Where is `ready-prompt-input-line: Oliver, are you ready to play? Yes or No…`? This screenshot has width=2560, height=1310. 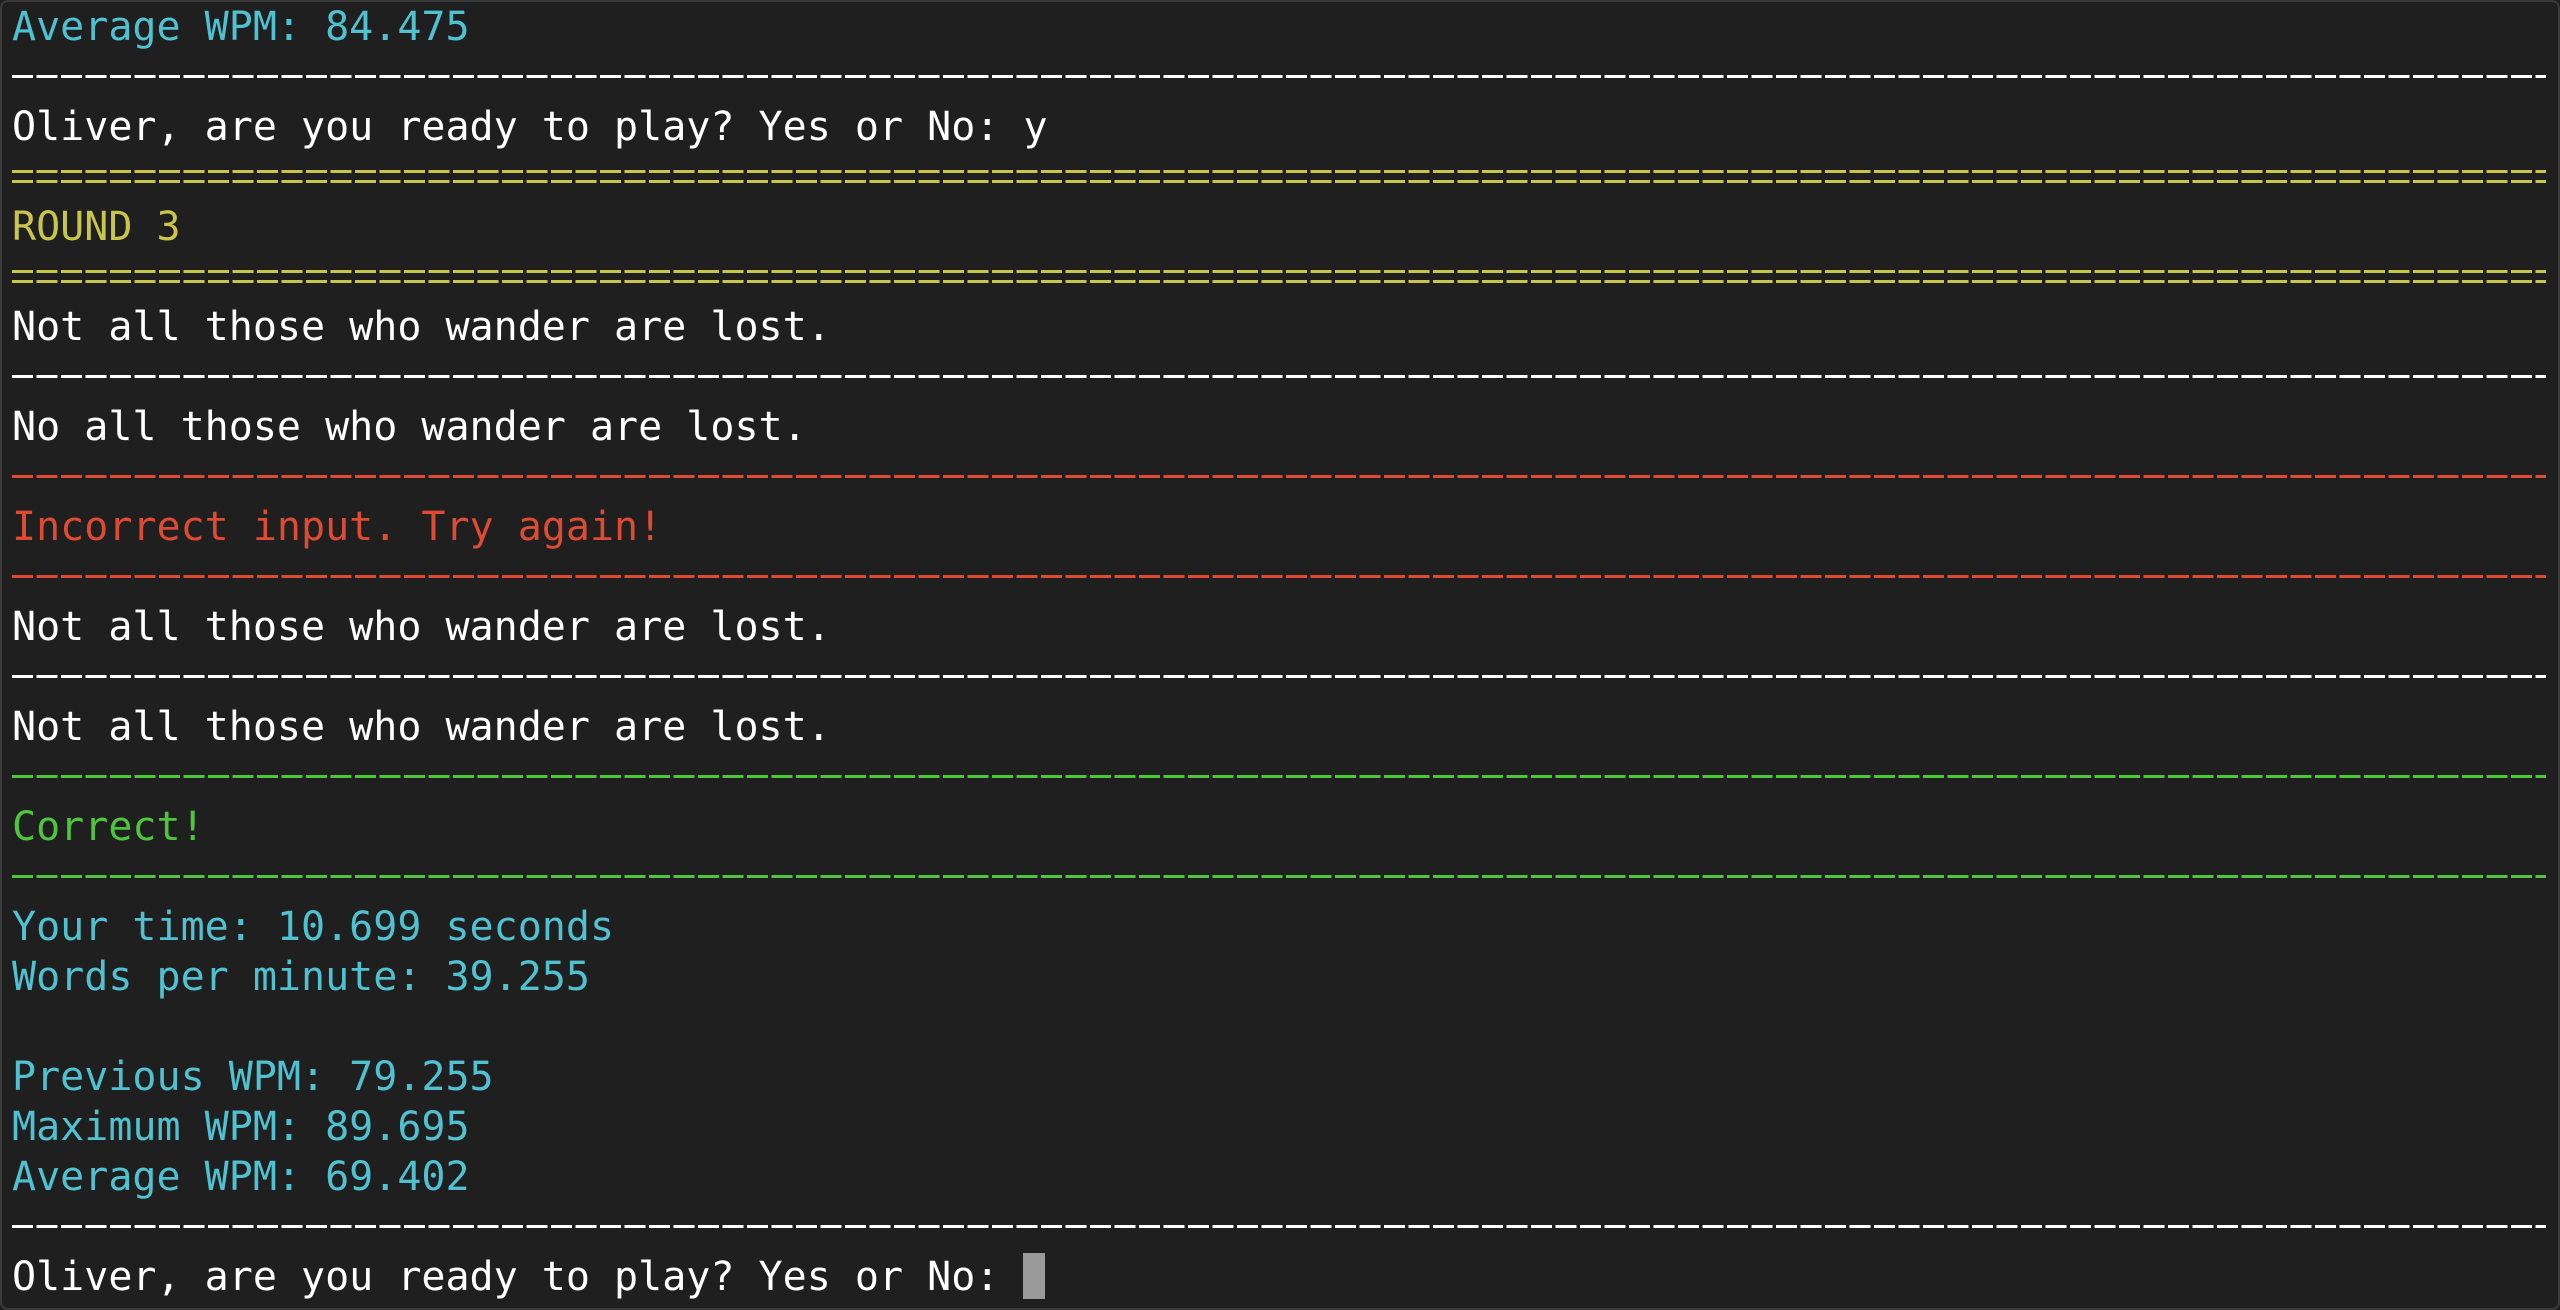
ready-prompt-input-line: Oliver, are you ready to play? Yes or No… is located at coordinates (1285, 1277).